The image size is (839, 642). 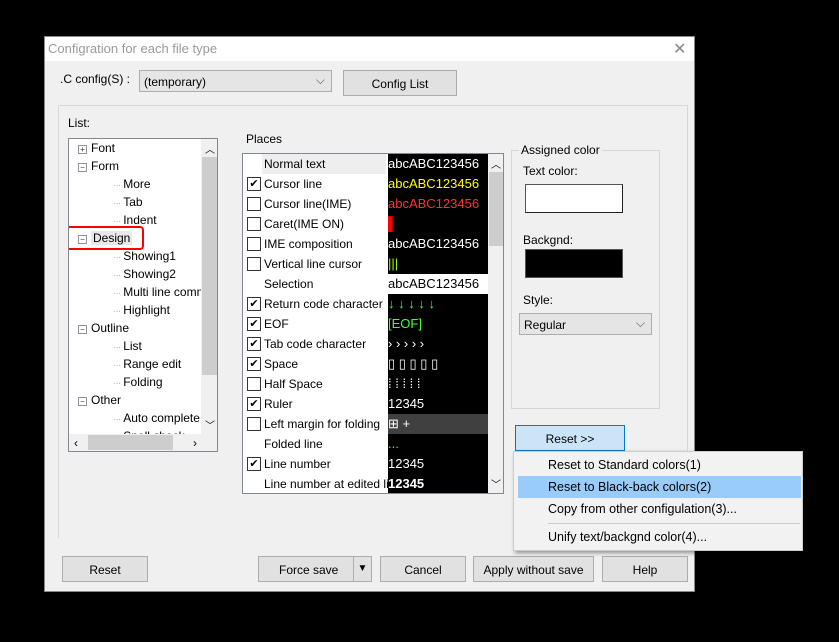 I want to click on tree-item: ··· Tab, so click(x=128, y=202).